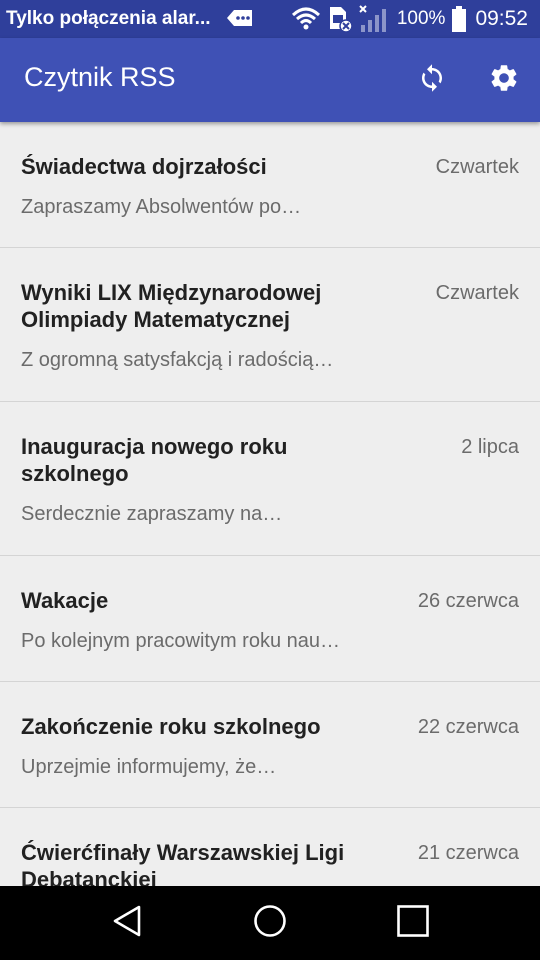 This screenshot has width=540, height=960. I want to click on app-bar: Czytnik RSS, so click(270, 80).